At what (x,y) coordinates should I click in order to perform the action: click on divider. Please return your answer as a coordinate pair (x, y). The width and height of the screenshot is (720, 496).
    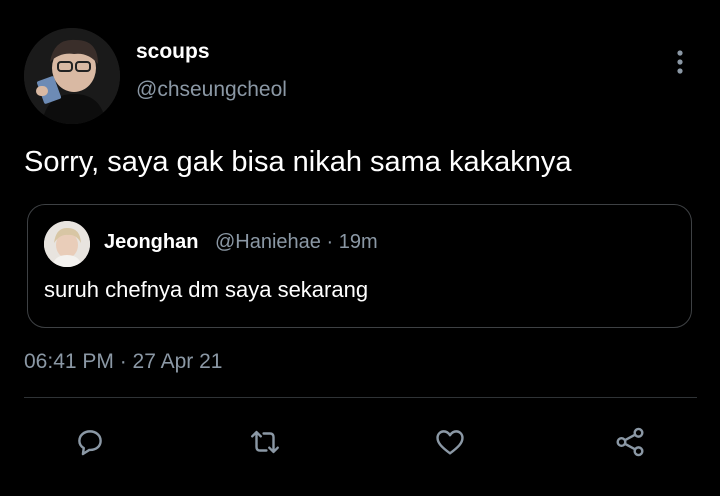
    Looking at the image, I should click on (360, 397).